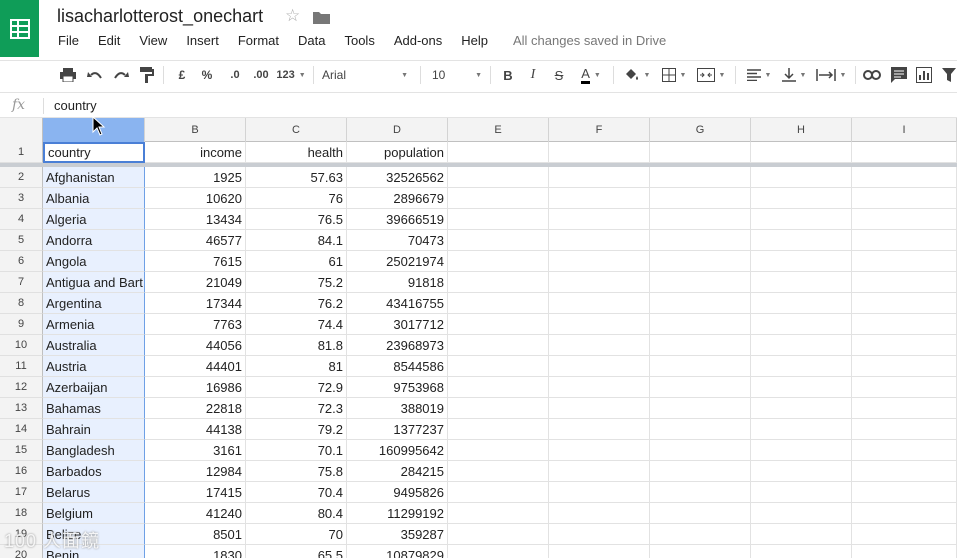 The image size is (957, 558). I want to click on percent-button: %, so click(207, 75).